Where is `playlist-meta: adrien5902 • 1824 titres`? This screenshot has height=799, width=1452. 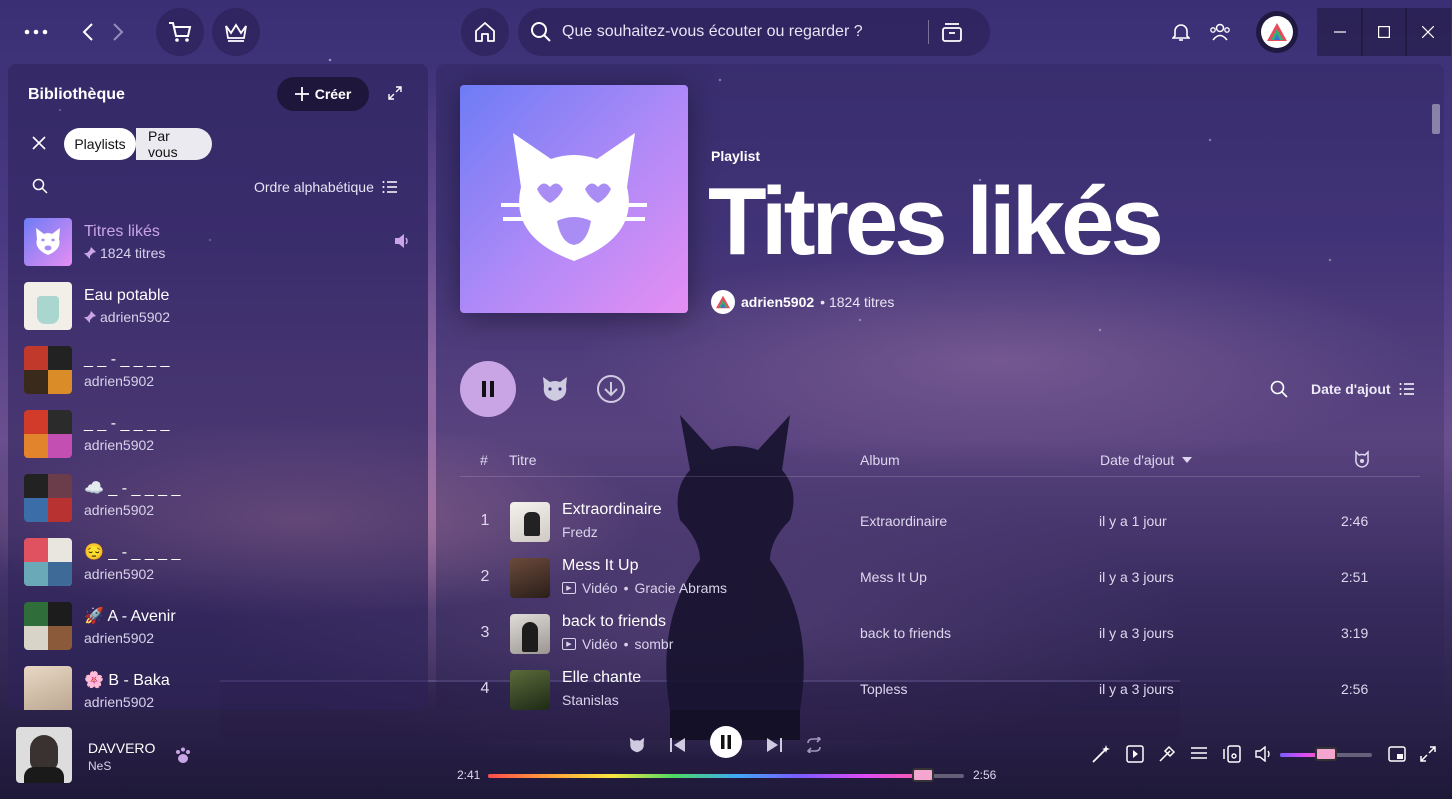 playlist-meta: adrien5902 • 1824 titres is located at coordinates (802, 302).